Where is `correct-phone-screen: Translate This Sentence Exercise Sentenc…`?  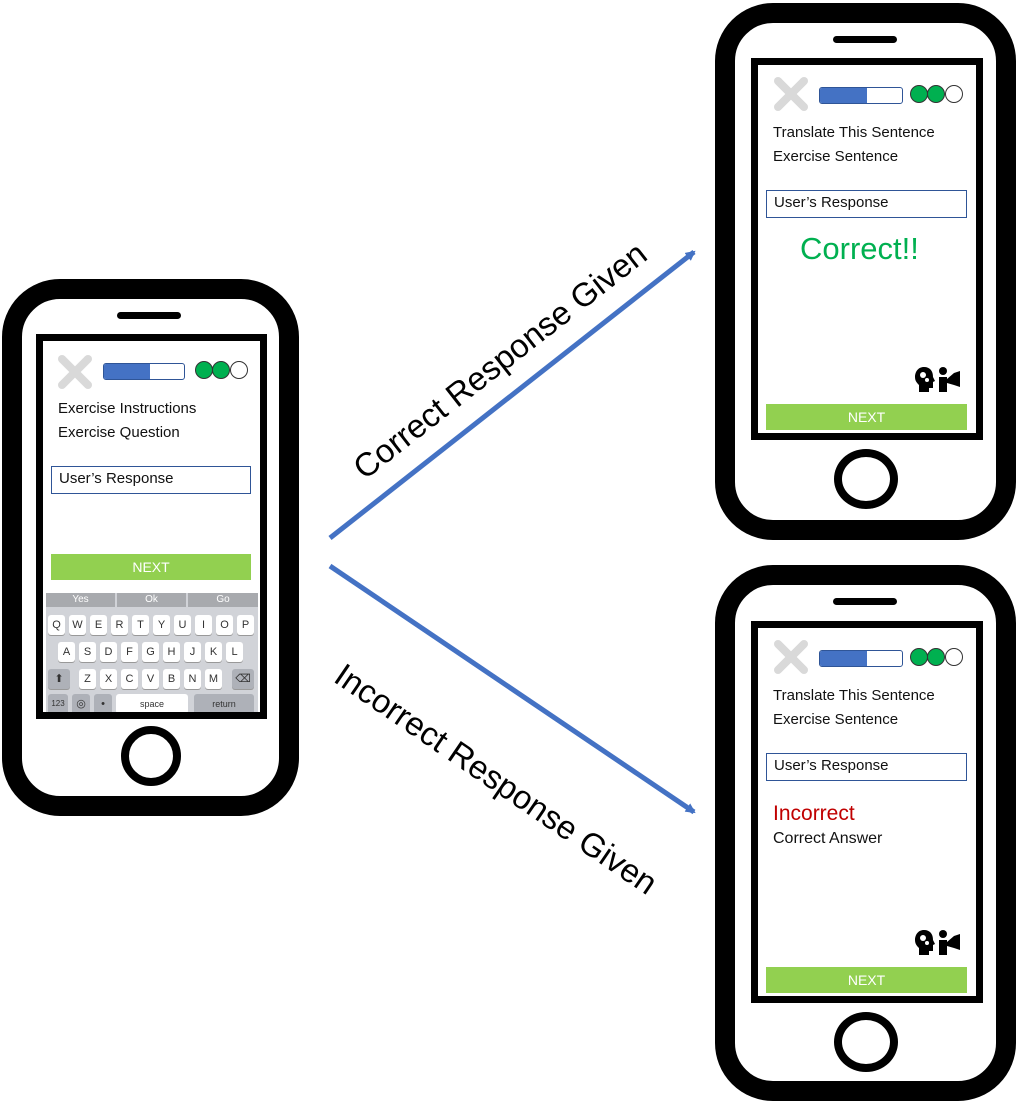
correct-phone-screen: Translate This Sentence Exercise Sentenc… is located at coordinates (867, 249).